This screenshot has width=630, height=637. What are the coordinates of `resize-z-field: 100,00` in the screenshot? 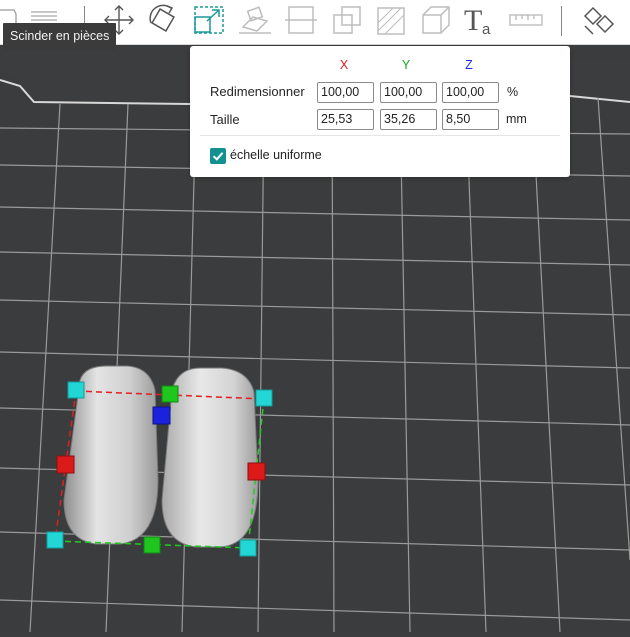 It's located at (470, 92).